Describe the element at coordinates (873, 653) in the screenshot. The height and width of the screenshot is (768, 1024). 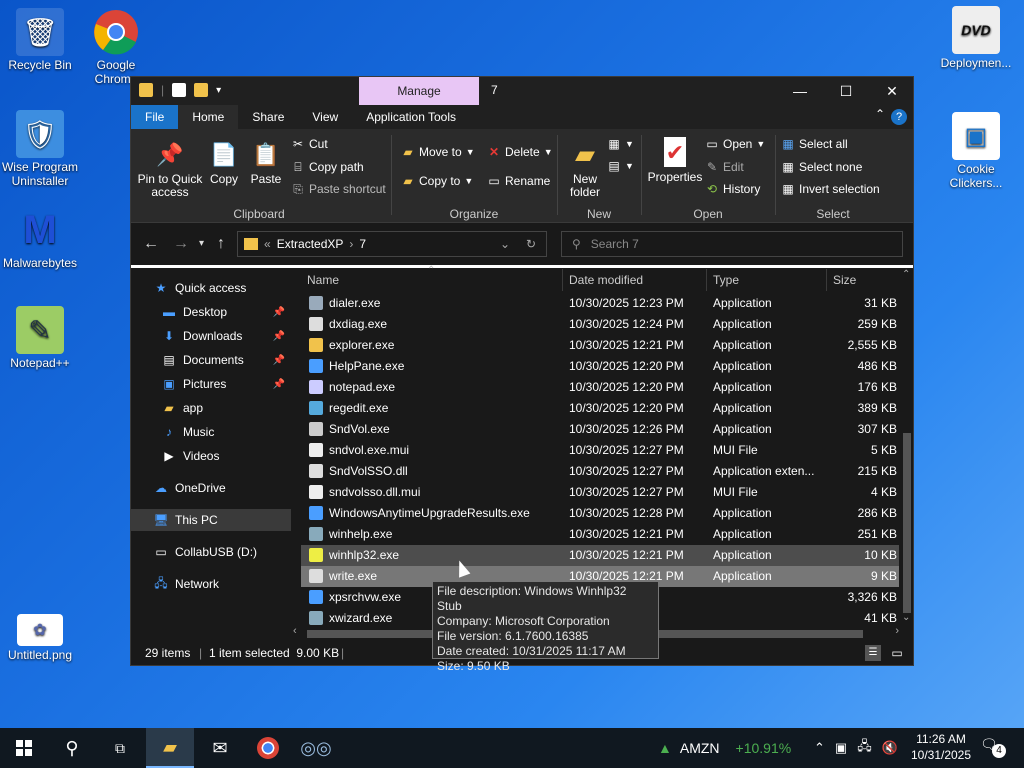
I see `details-view-icon: ☰` at that location.